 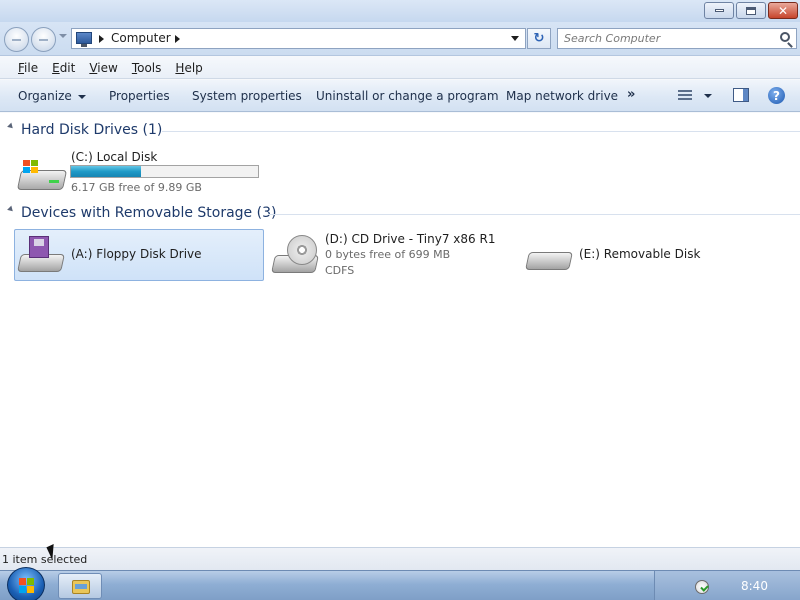 I want to click on window-controls: ✕, so click(x=751, y=10).